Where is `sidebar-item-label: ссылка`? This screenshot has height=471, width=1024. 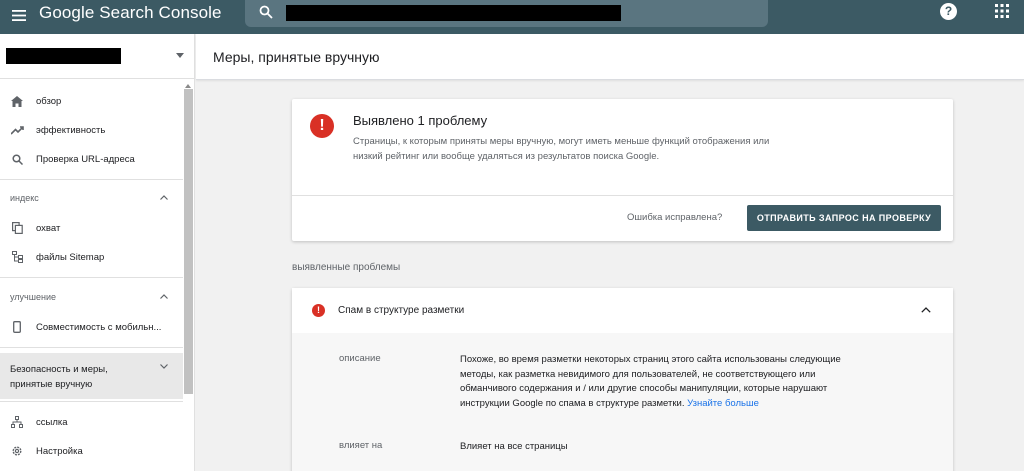 sidebar-item-label: ссылка is located at coordinates (52, 422).